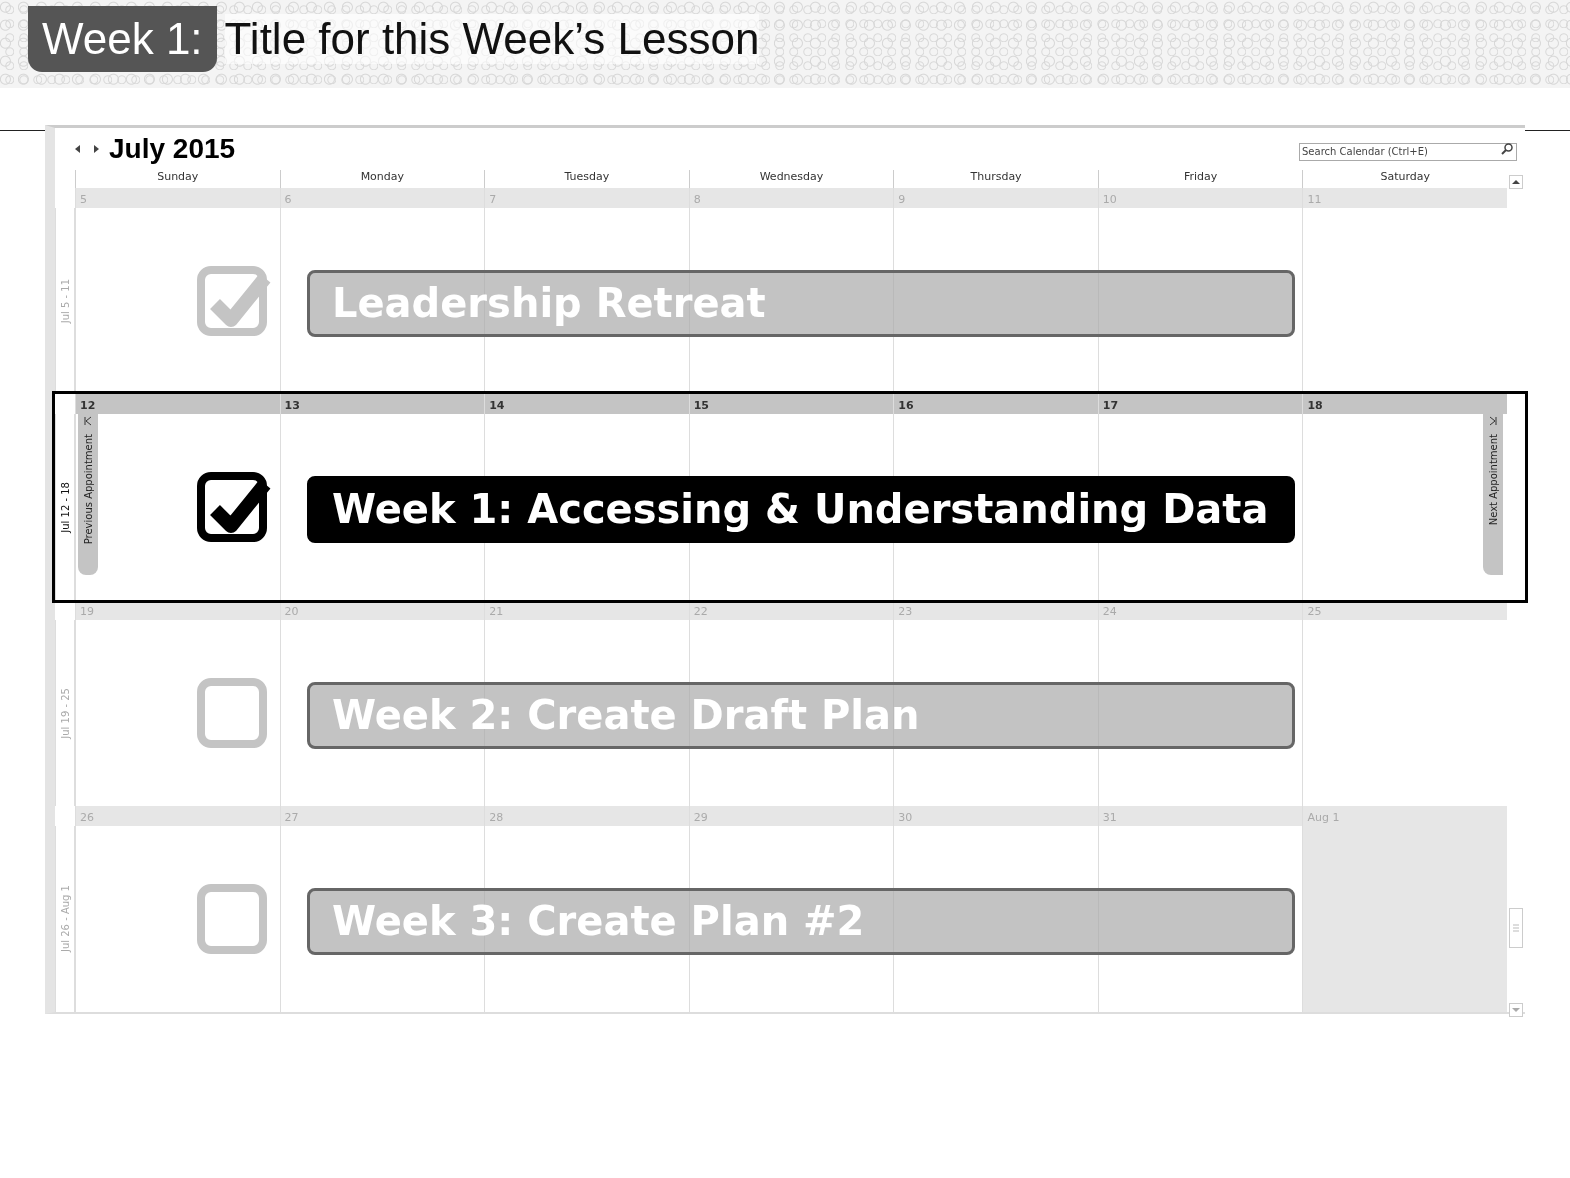 The width and height of the screenshot is (1570, 1178). I want to click on previous-arrow-icon, so click(78, 149).